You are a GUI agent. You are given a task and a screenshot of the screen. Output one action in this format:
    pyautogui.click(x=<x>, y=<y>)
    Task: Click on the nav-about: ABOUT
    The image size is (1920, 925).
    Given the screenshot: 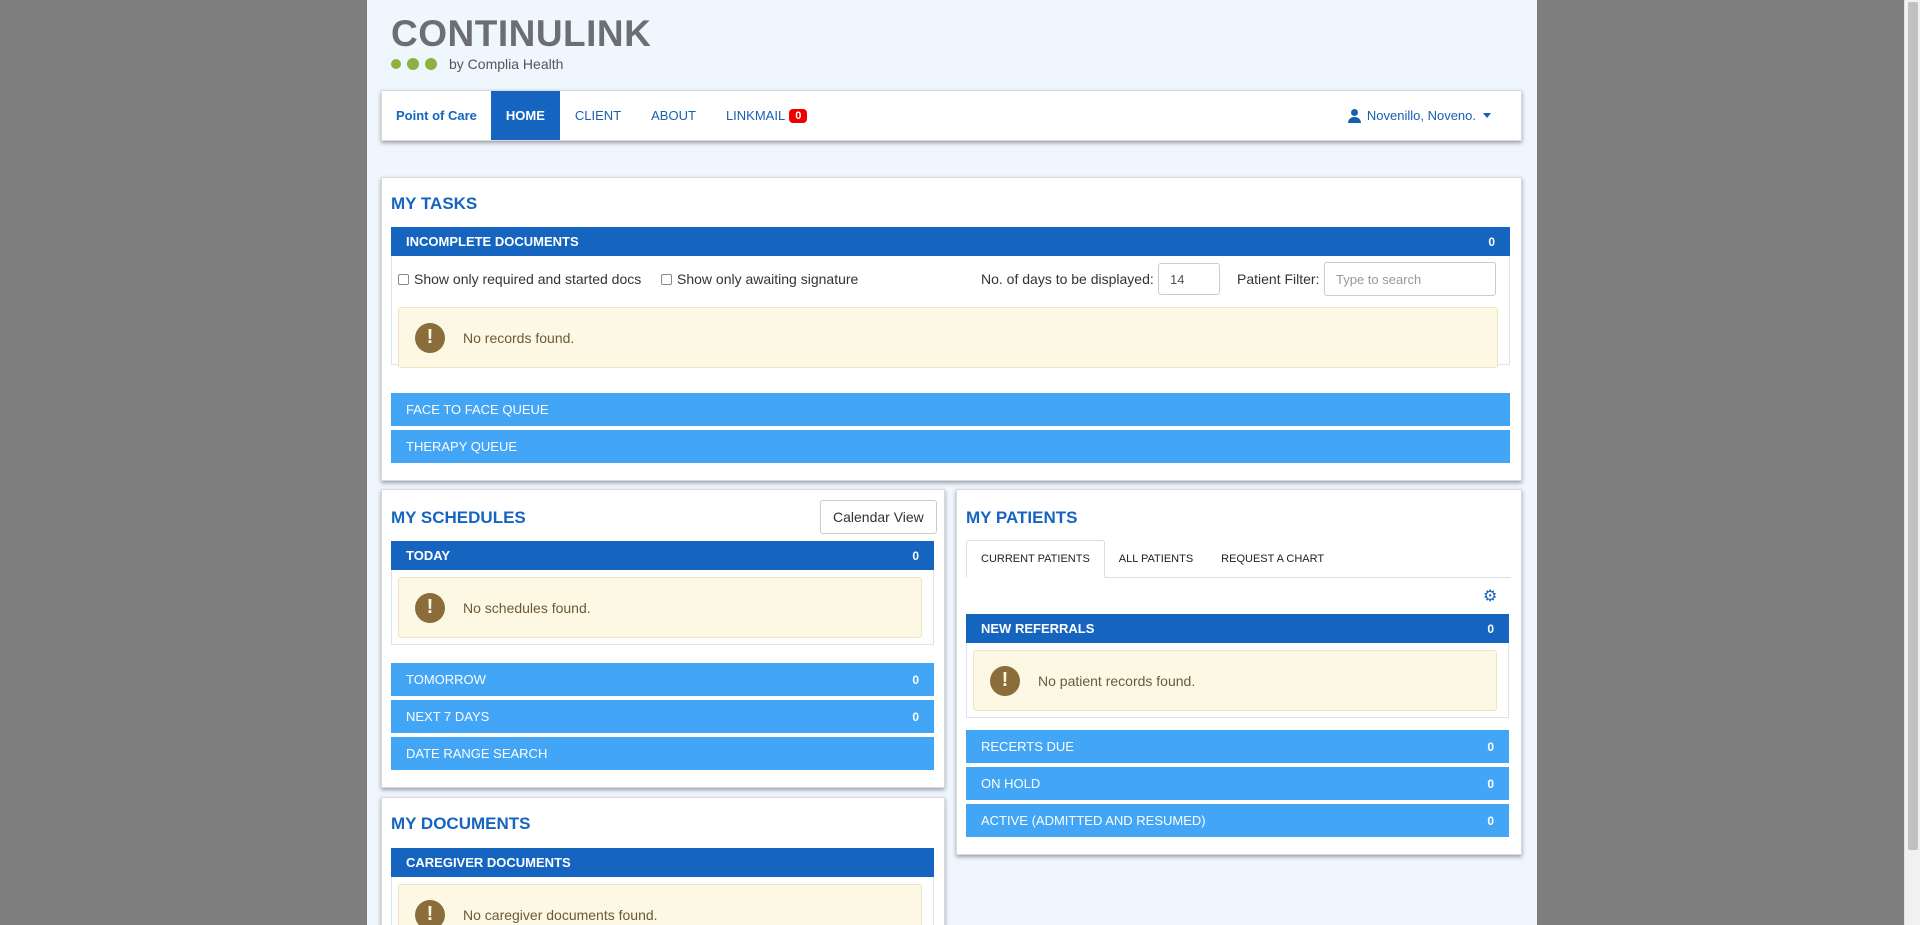 What is the action you would take?
    pyautogui.click(x=673, y=115)
    